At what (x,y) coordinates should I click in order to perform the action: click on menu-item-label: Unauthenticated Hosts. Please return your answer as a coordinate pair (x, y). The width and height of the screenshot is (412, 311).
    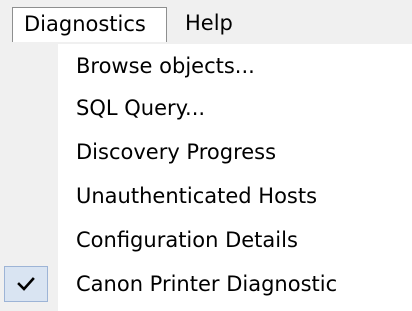
    Looking at the image, I should click on (197, 196).